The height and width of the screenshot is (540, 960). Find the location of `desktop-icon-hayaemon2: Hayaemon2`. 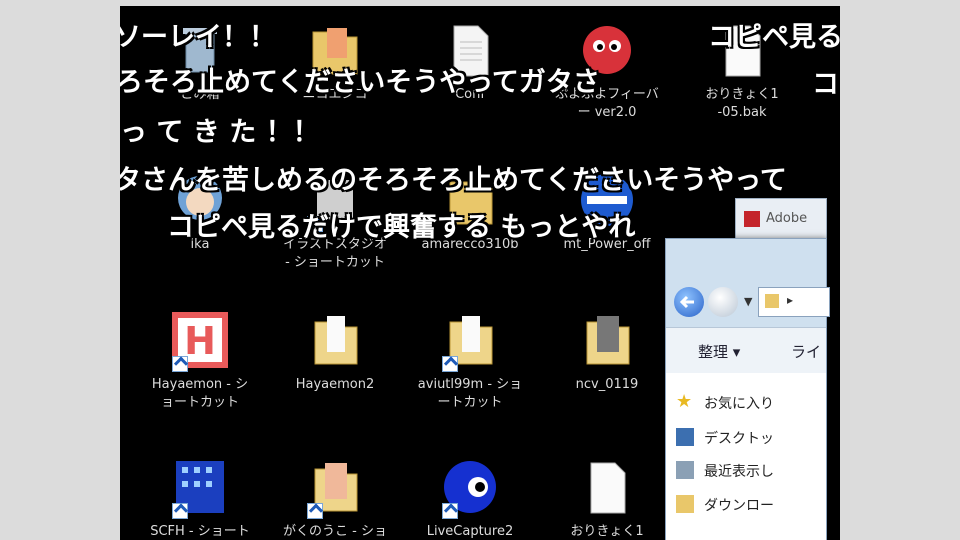

desktop-icon-hayaemon2: Hayaemon2 is located at coordinates (335, 351).